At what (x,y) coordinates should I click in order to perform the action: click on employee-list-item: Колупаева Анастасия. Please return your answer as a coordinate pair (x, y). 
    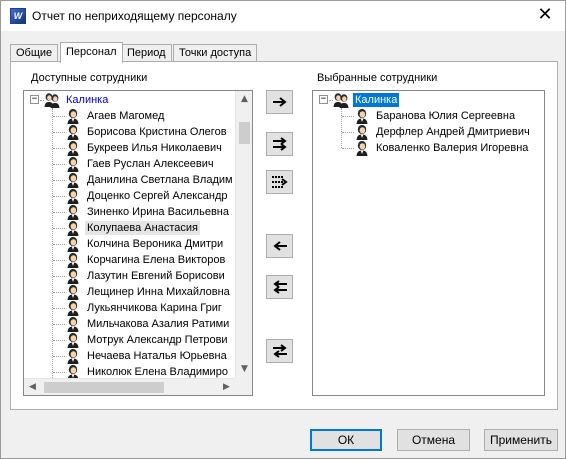
    Looking at the image, I should click on (132, 228).